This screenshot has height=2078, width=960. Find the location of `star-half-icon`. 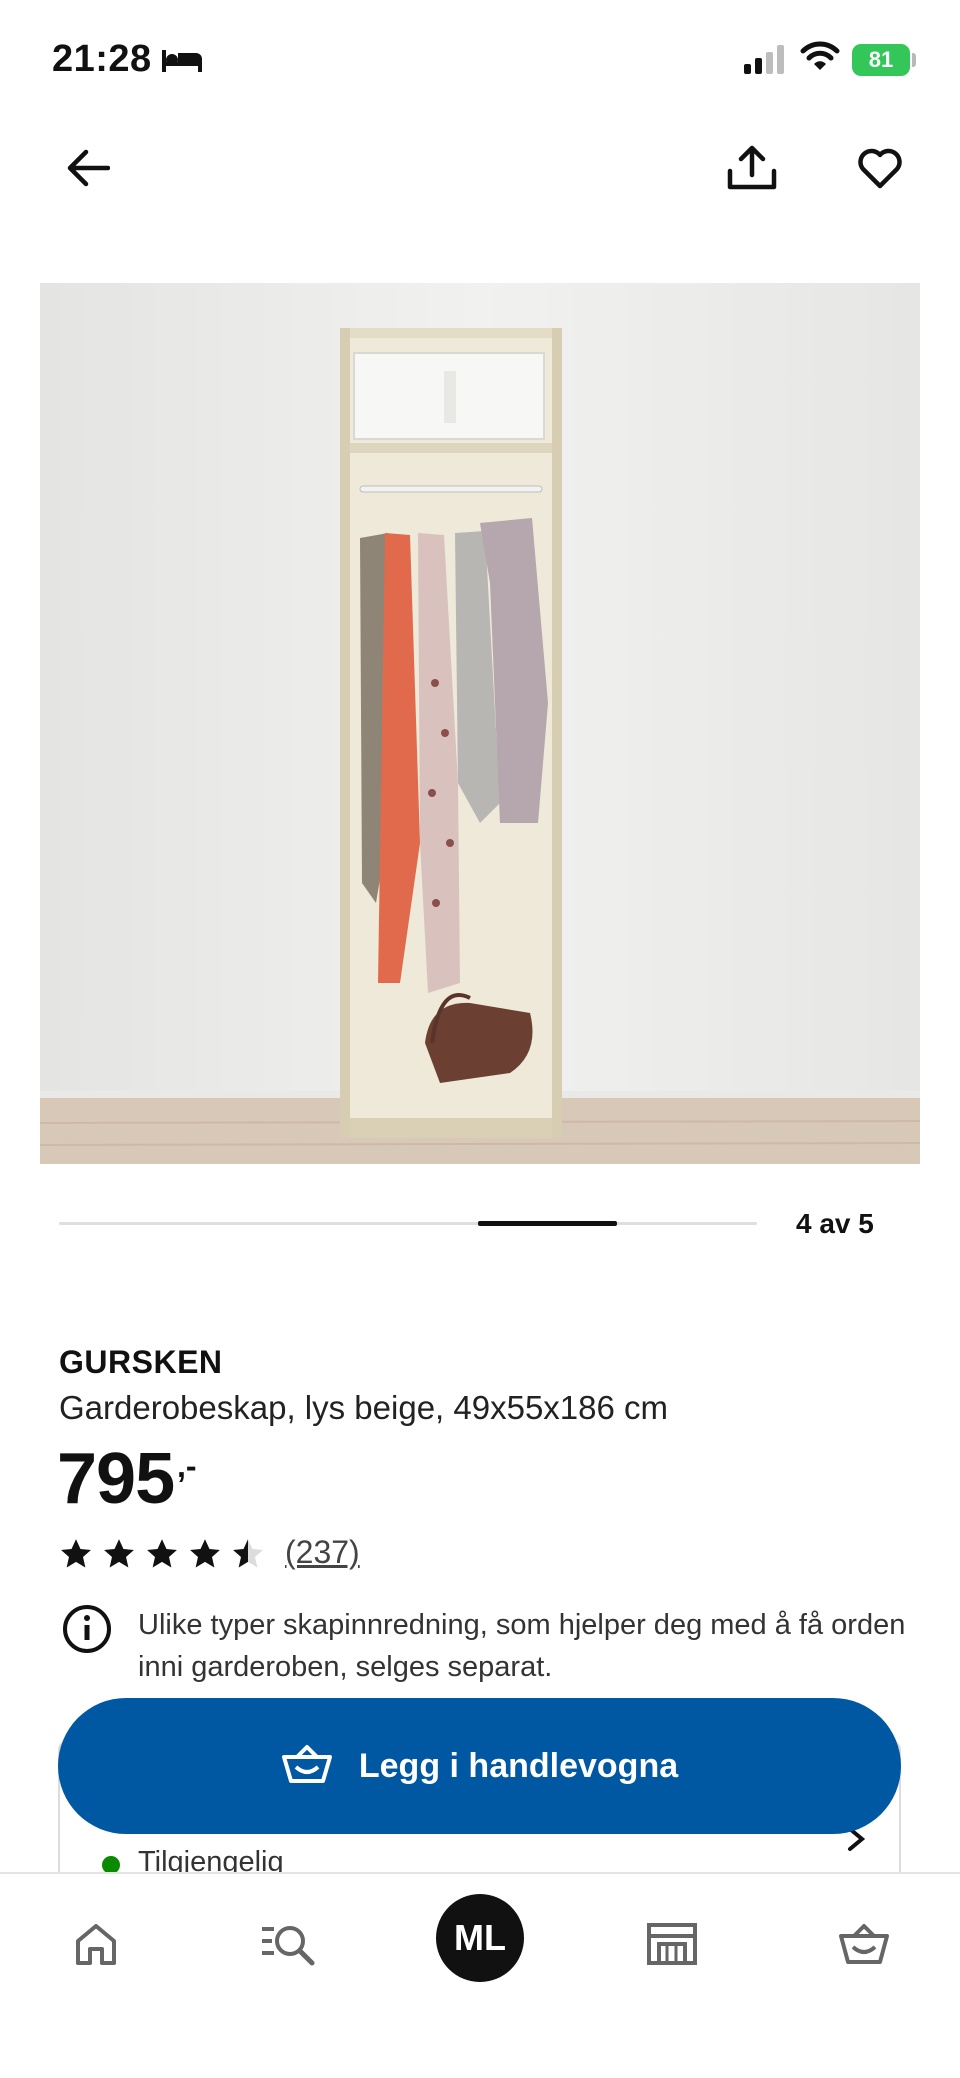

star-half-icon is located at coordinates (248, 1552).